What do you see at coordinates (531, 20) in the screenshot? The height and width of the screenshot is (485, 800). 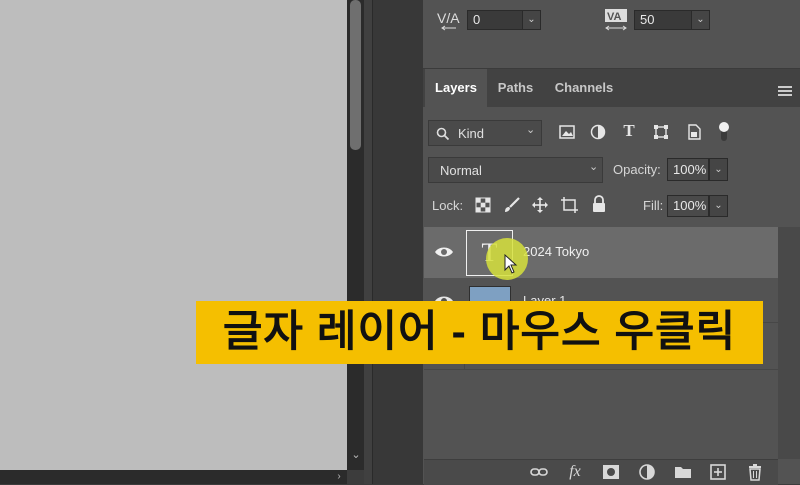 I see `kerning-dropdown-chevron-icon: ⌄` at bounding box center [531, 20].